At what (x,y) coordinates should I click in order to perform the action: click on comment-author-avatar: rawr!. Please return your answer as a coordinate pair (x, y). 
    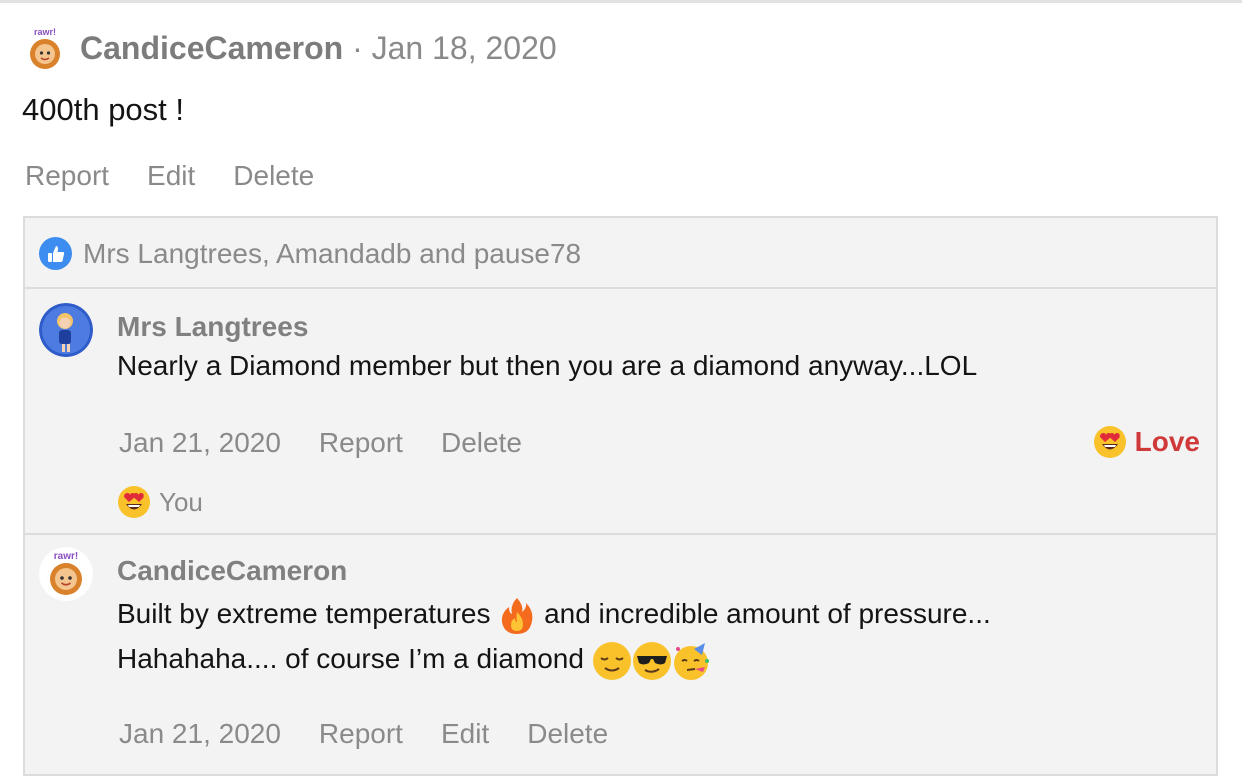
    Looking at the image, I should click on (66, 574).